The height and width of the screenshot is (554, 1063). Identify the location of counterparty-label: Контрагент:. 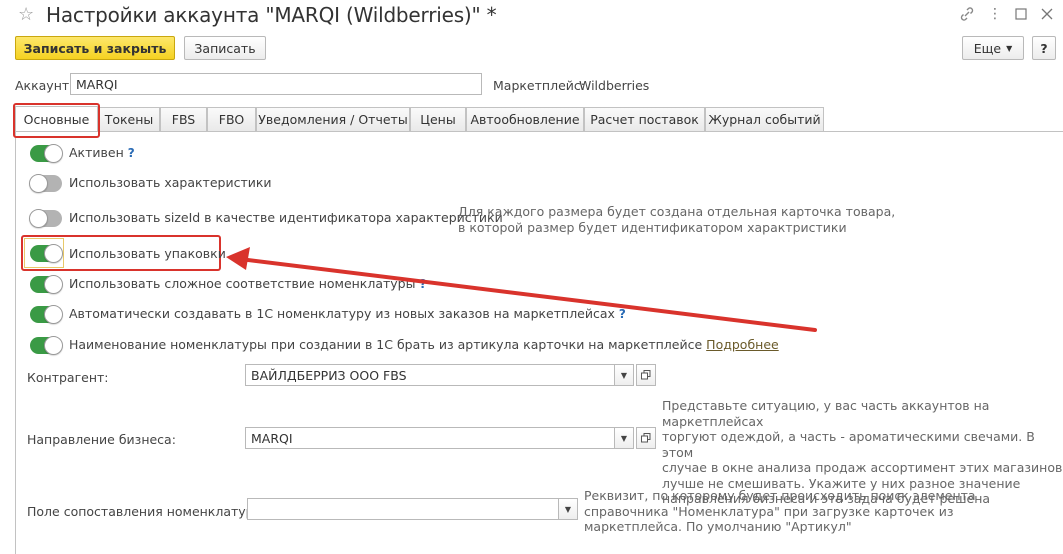
(68, 377).